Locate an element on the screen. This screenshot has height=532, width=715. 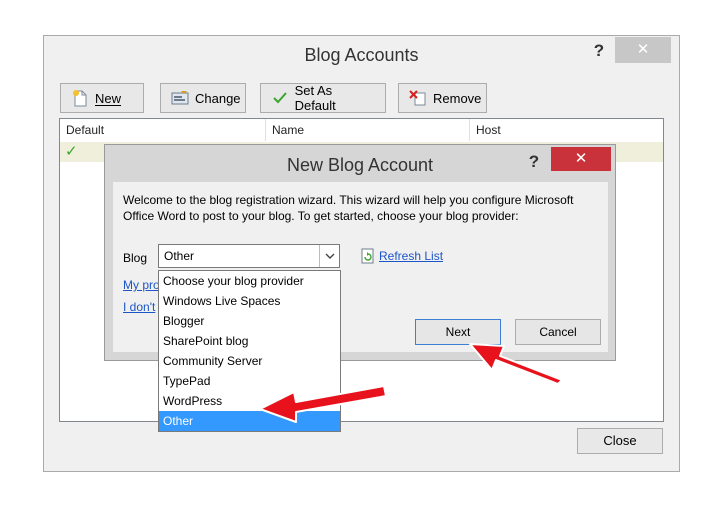
checkmark-icon is located at coordinates (280, 98).